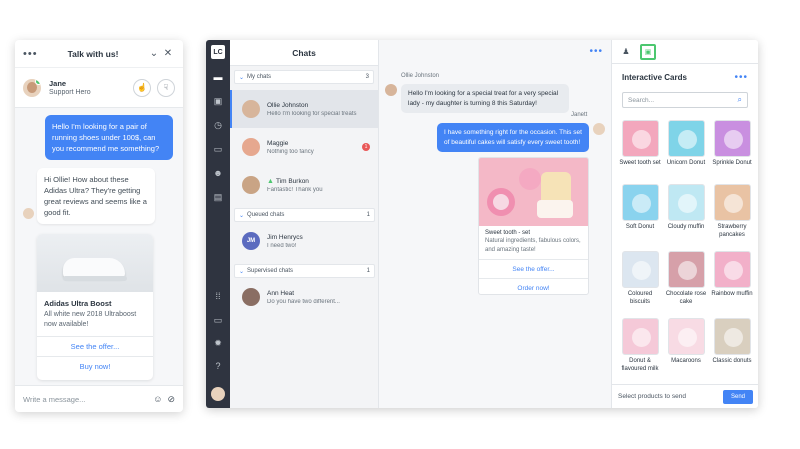  I want to click on apps-icon: ⁞⁞, so click(218, 296).